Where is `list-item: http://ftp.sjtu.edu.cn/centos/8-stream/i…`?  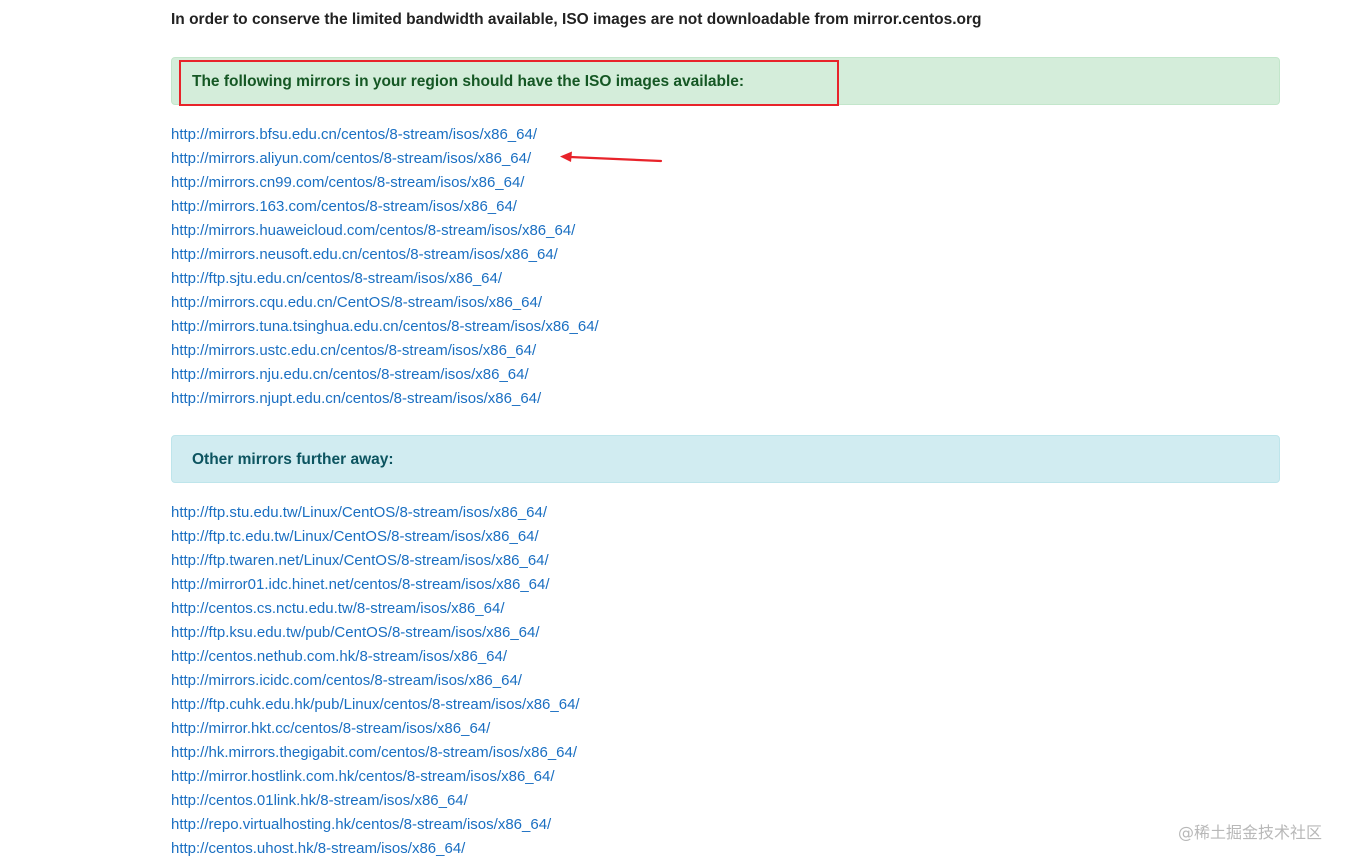
list-item: http://ftp.sjtu.edu.cn/centos/8-stream/i… is located at coordinates (385, 280).